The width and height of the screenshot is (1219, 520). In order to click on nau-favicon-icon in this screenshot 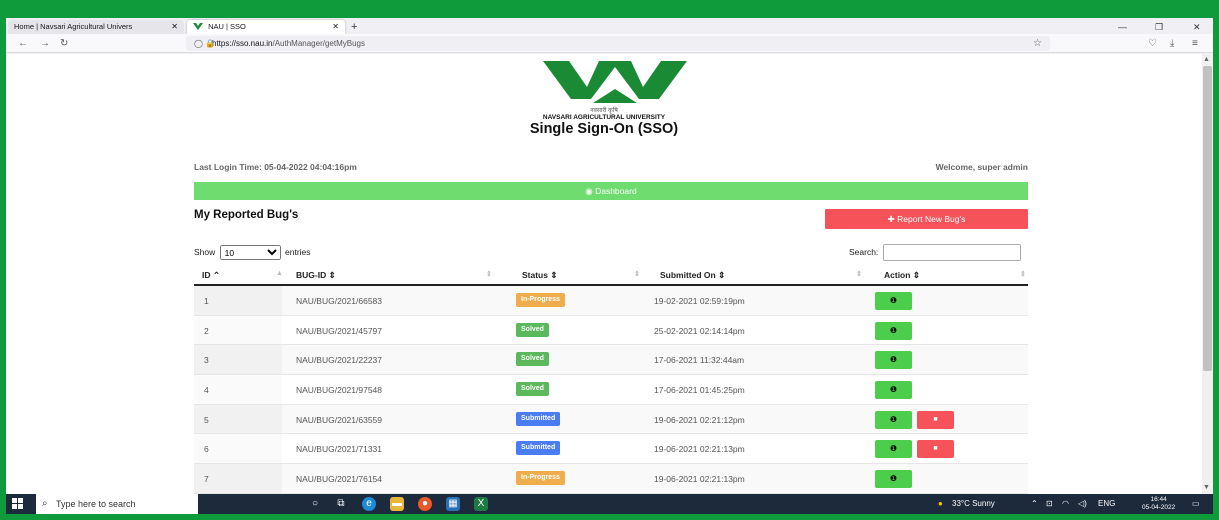, I will do `click(198, 27)`.